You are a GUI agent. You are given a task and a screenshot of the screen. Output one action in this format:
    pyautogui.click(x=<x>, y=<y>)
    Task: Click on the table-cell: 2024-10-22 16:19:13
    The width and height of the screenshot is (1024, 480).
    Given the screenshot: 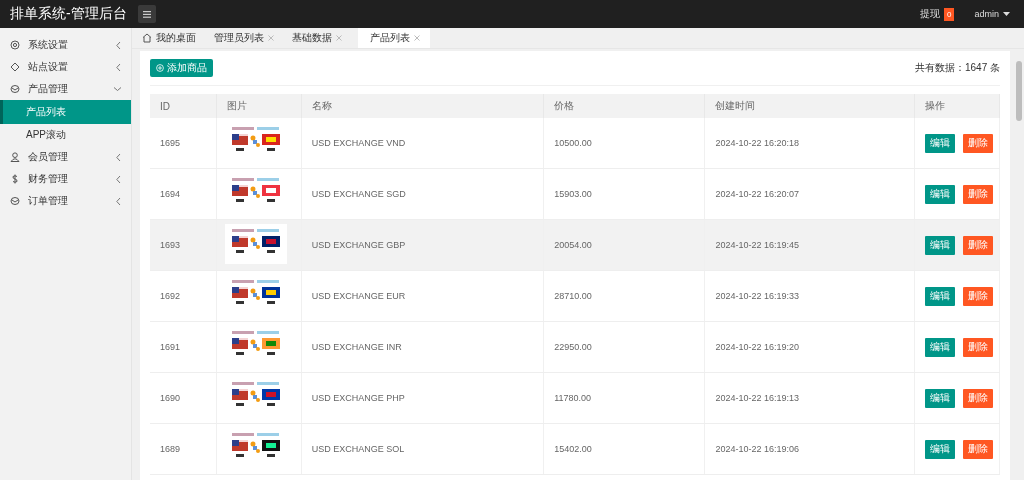 What is the action you would take?
    pyautogui.click(x=809, y=398)
    